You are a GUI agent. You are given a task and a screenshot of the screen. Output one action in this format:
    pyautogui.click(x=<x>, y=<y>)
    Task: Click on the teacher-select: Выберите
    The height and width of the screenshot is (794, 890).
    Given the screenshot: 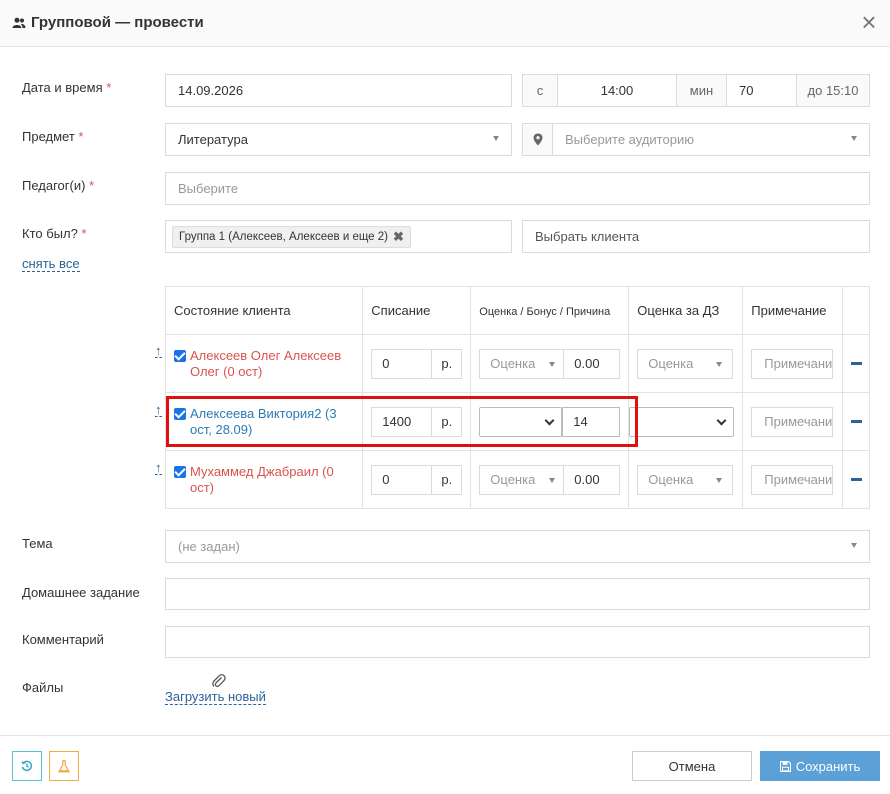 What is the action you would take?
    pyautogui.click(x=517, y=188)
    